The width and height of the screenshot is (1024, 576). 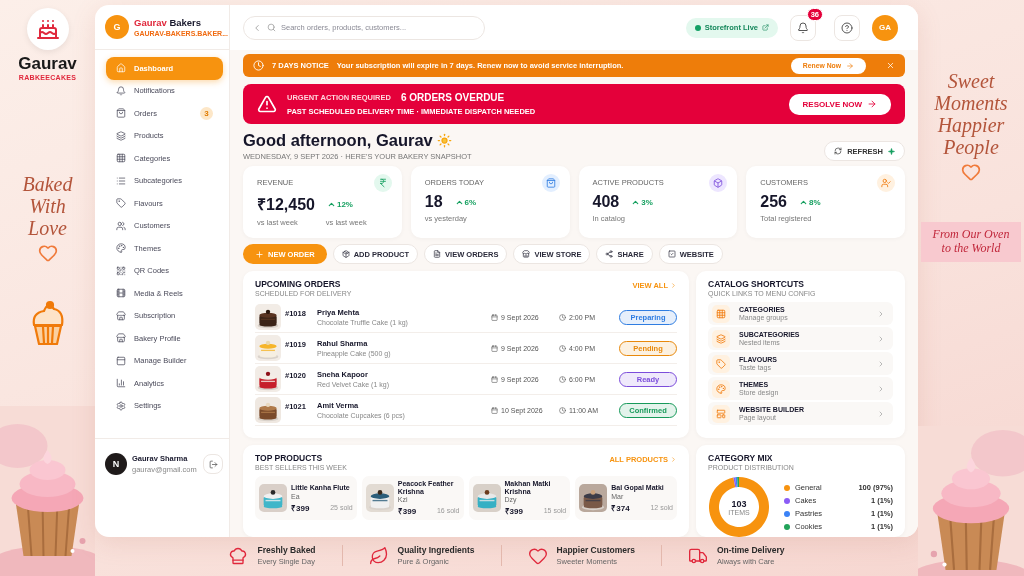 What do you see at coordinates (286, 205) in the screenshot?
I see `stat-value: ₹12,450` at bounding box center [286, 205].